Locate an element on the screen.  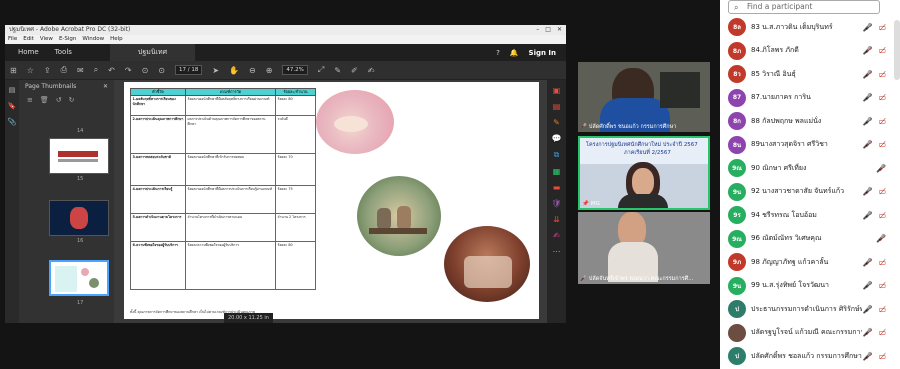
help-icon: ? is located at coordinates (498, 53).